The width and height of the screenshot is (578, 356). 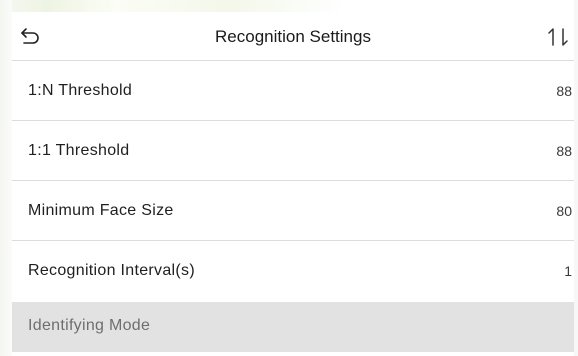 I want to click on sort-icon, so click(x=558, y=37).